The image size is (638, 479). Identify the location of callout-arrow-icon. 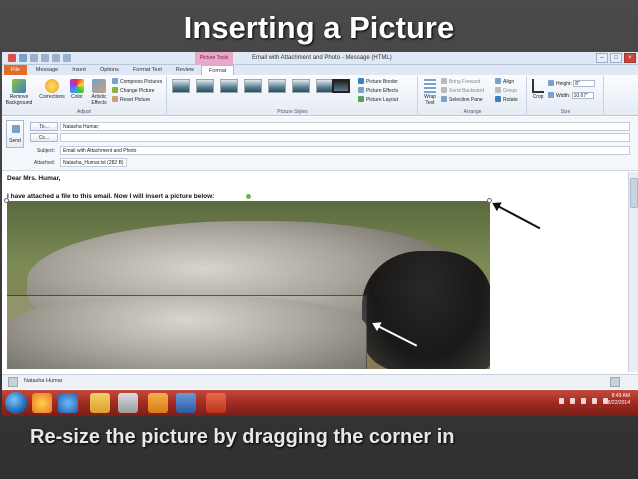
(517, 216).